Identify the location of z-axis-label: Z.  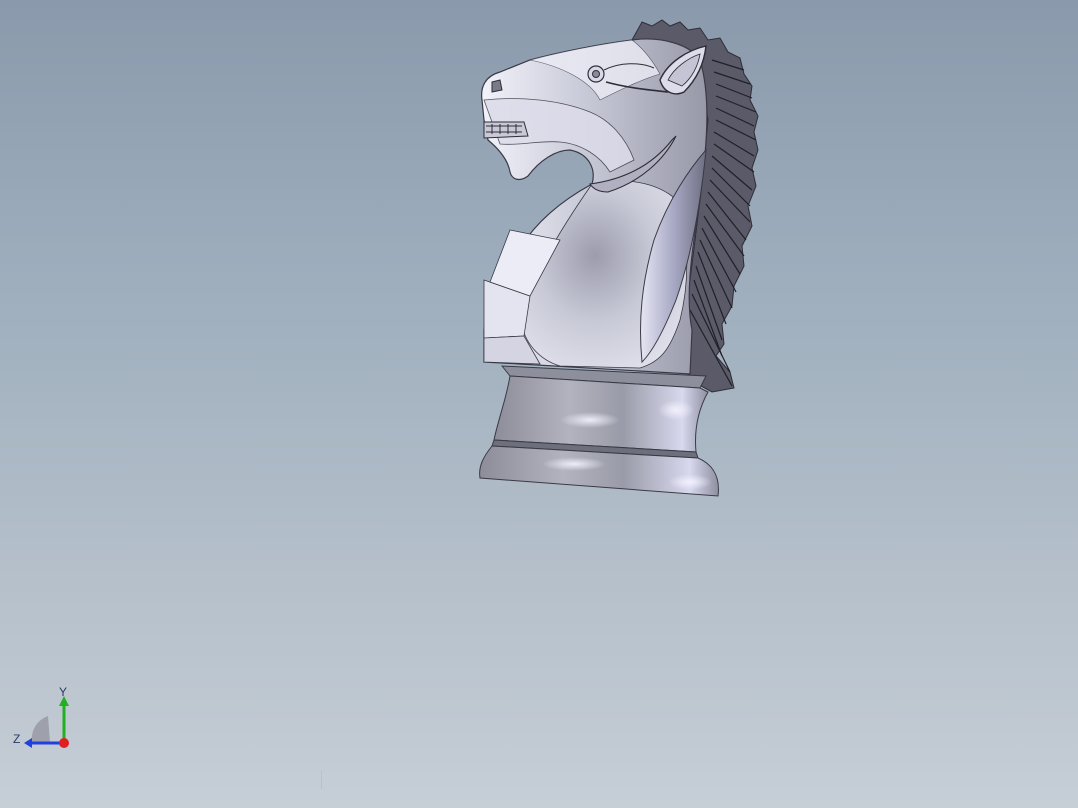
(16, 739).